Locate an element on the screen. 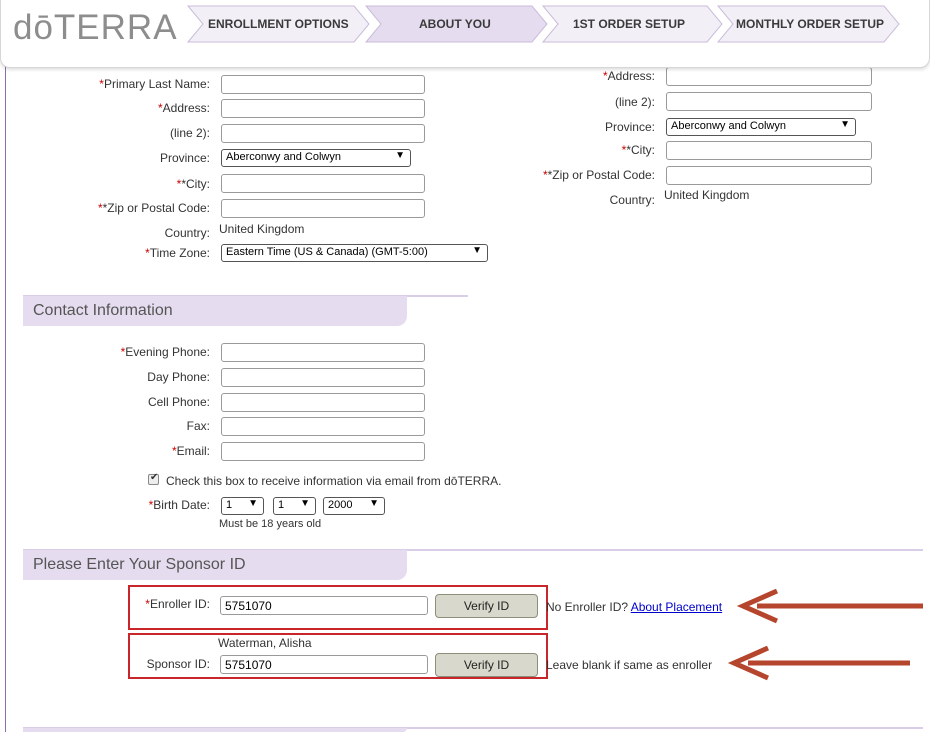 The height and width of the screenshot is (732, 930). birth-year-select: 2000 ▼ is located at coordinates (354, 506).